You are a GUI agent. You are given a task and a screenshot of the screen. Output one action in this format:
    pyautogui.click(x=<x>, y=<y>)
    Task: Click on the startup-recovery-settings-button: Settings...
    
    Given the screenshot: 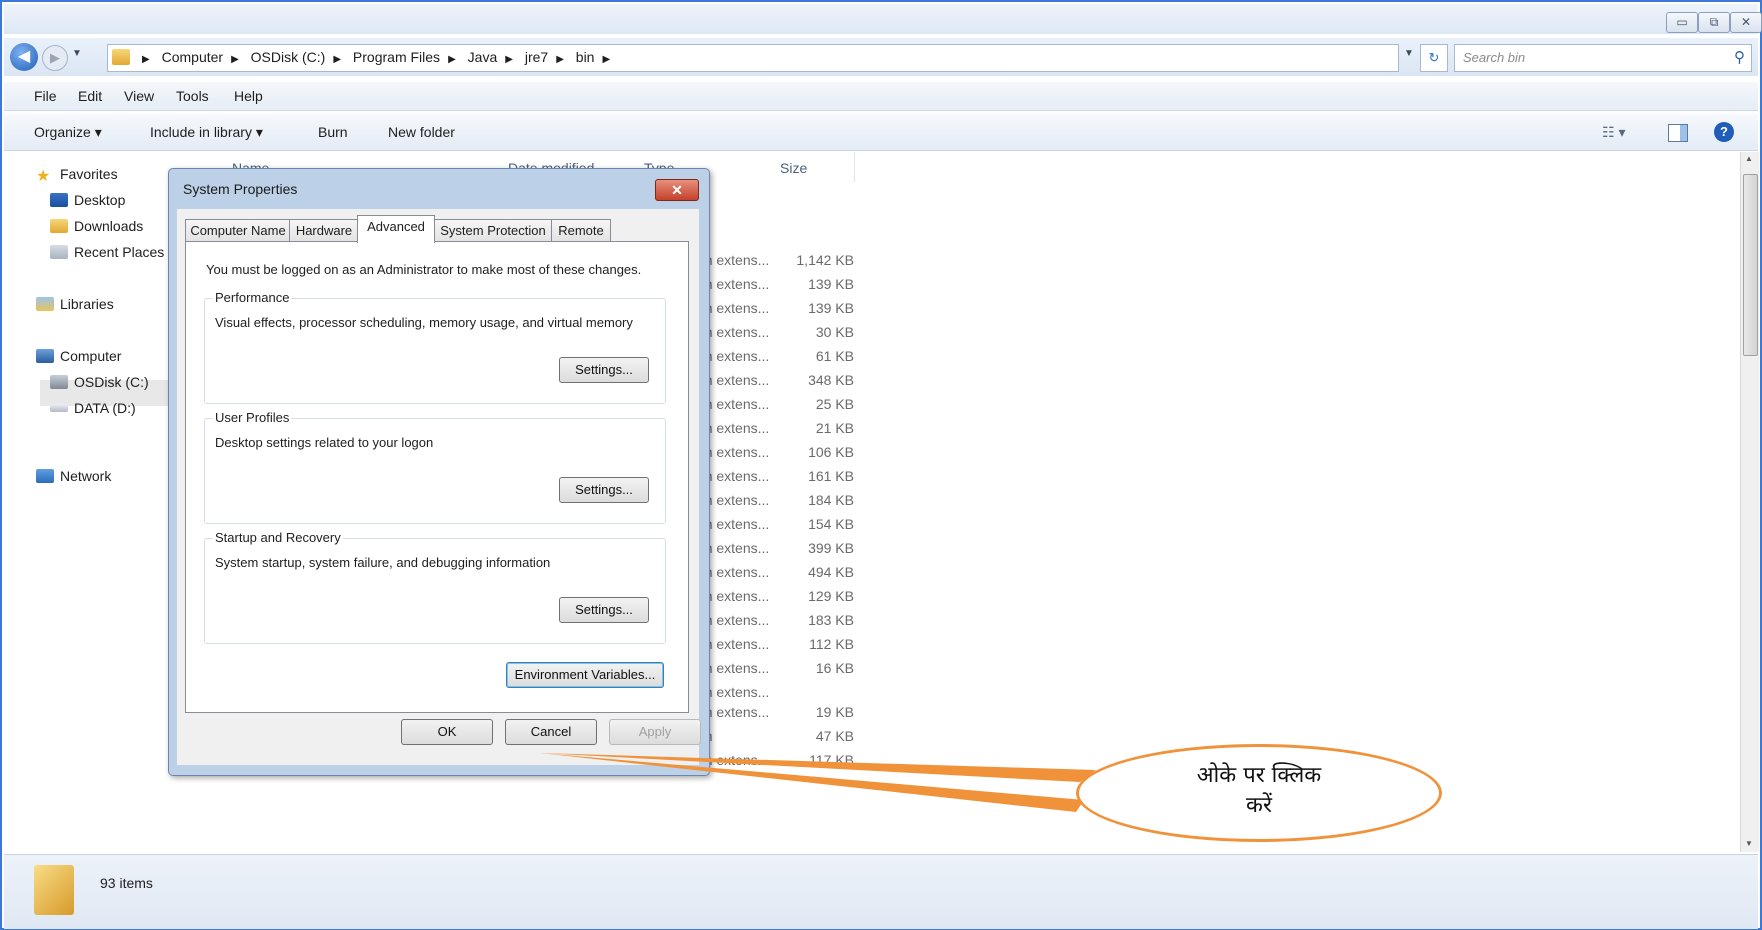 What is the action you would take?
    pyautogui.click(x=604, y=610)
    